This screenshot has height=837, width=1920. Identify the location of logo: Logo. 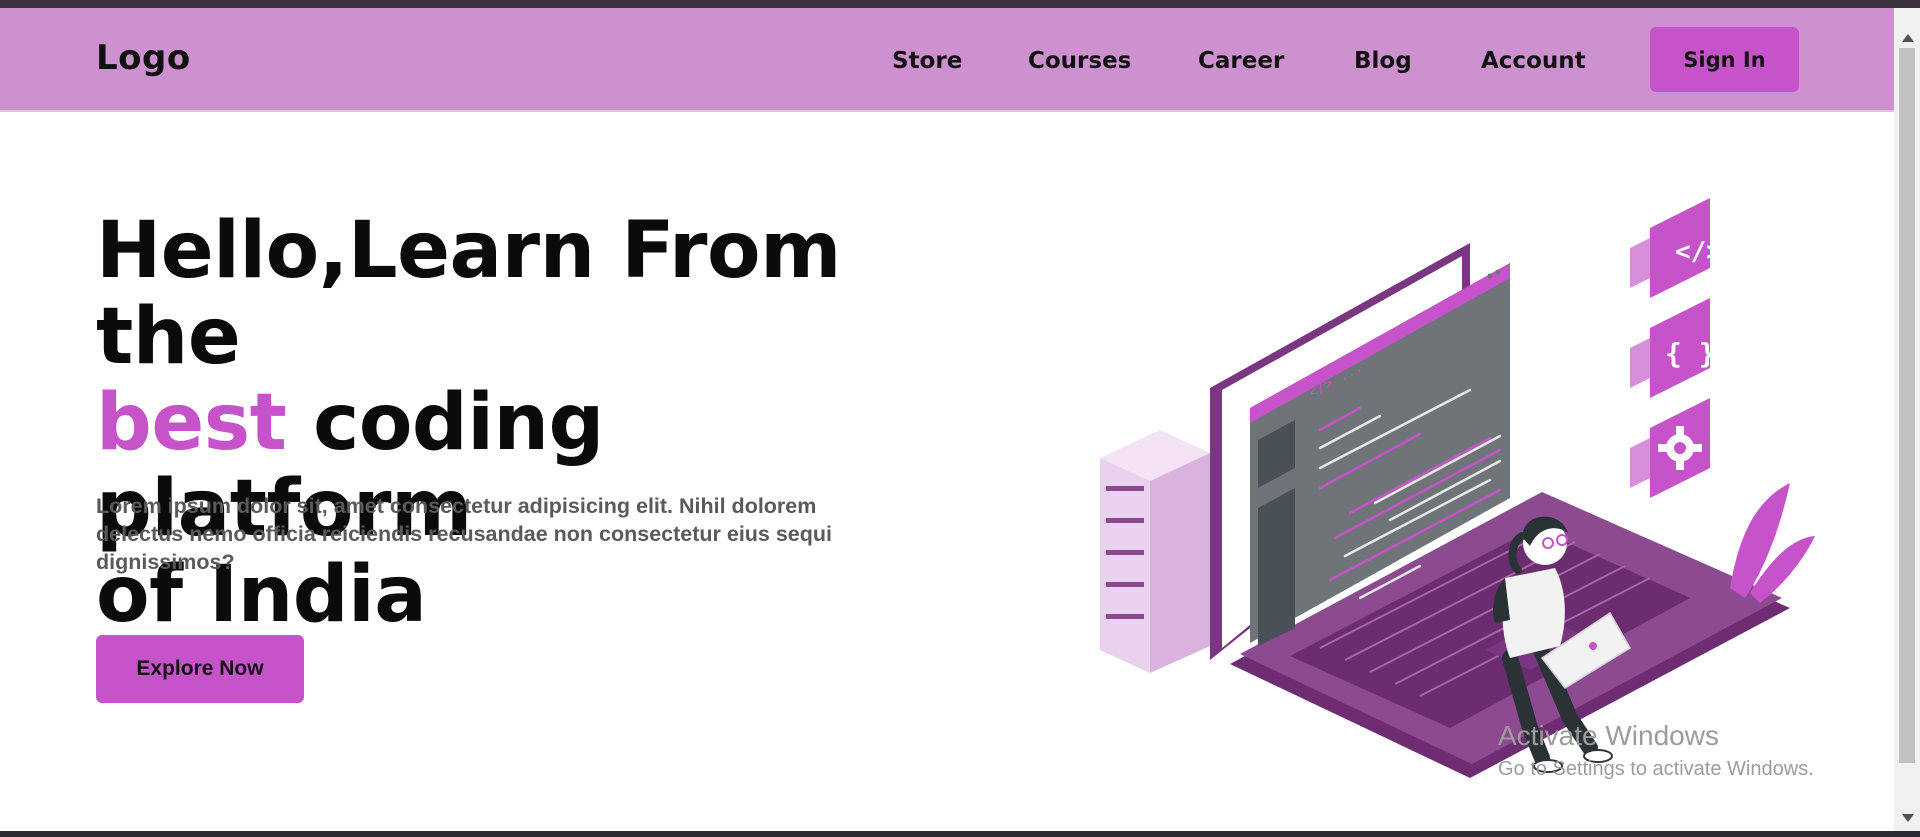
(143, 58).